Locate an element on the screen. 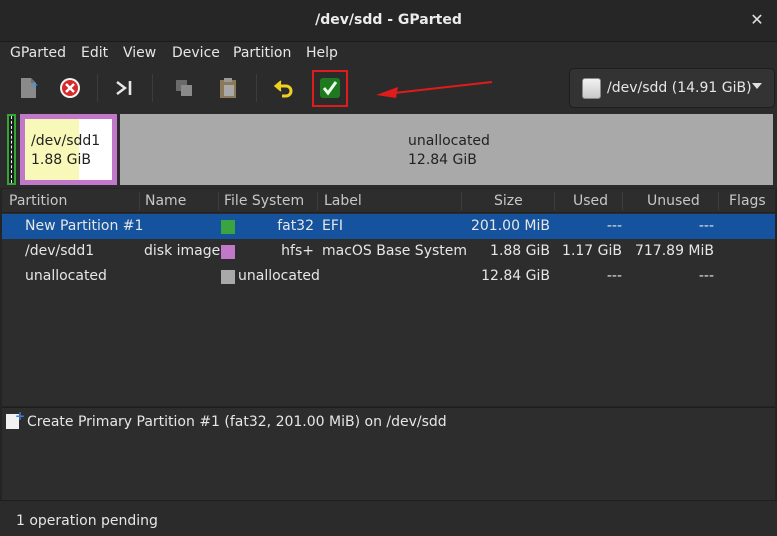  table-row: unallocated unallocated 12.84 GiB --- --- is located at coordinates (388, 276).